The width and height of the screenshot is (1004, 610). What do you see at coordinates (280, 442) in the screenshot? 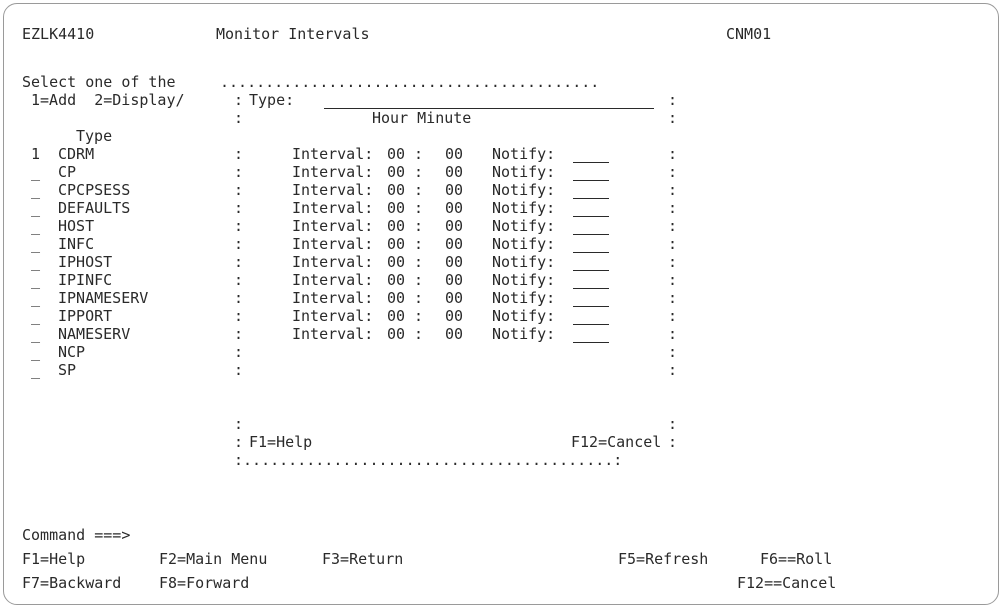
I see `popup-f1-help: F1=Help` at bounding box center [280, 442].